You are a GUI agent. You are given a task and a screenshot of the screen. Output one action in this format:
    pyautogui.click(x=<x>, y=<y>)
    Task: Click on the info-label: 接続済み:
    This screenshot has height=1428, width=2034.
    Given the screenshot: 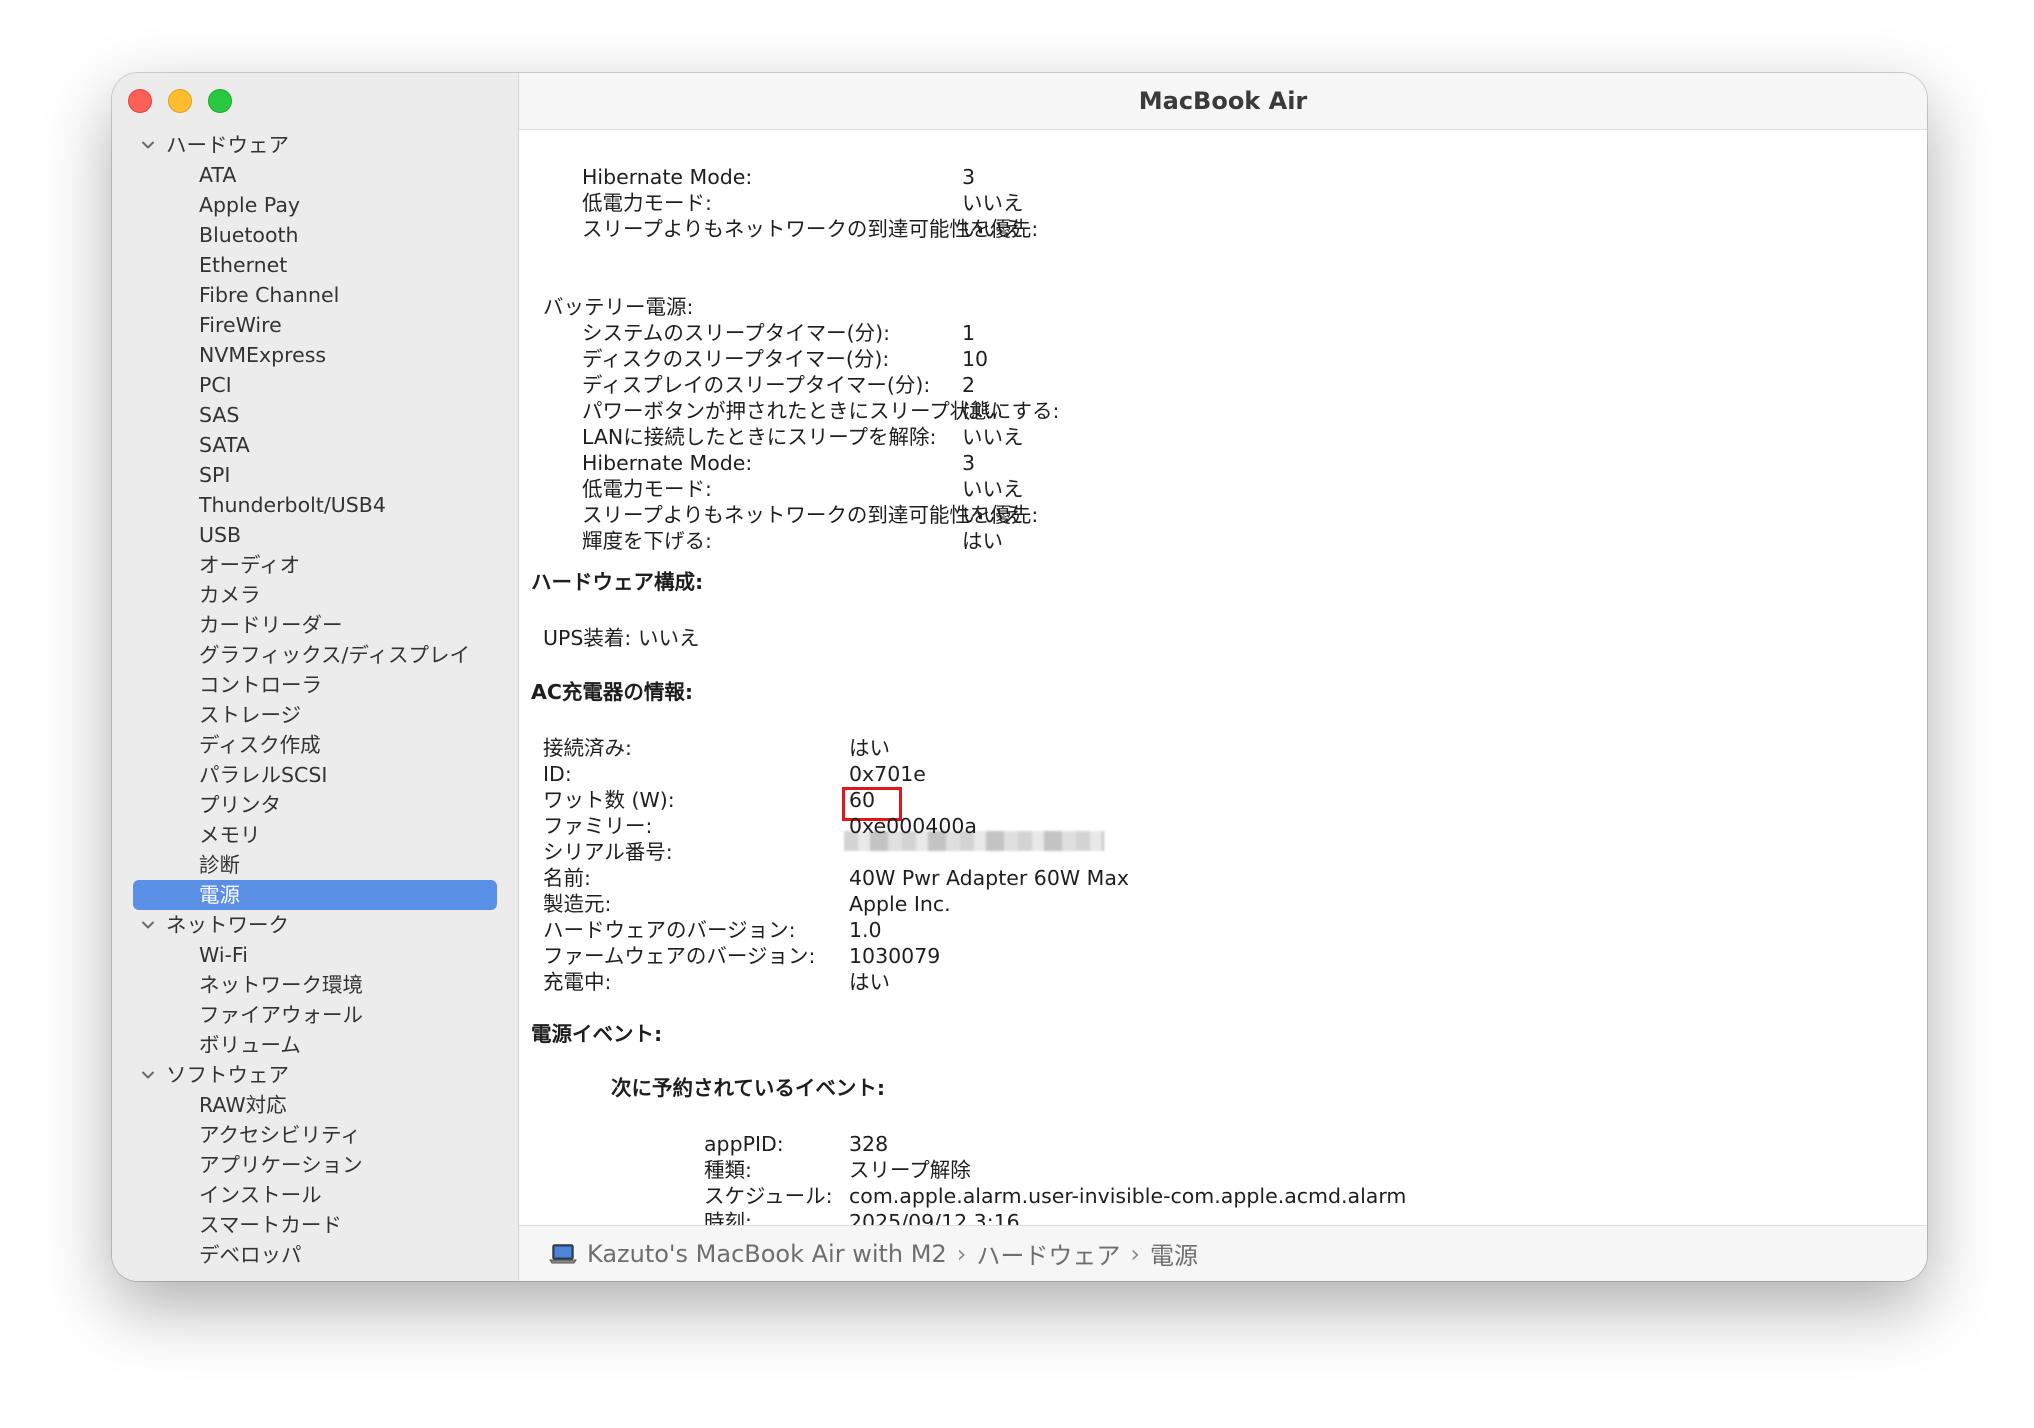 What is the action you would take?
    pyautogui.click(x=587, y=748)
    